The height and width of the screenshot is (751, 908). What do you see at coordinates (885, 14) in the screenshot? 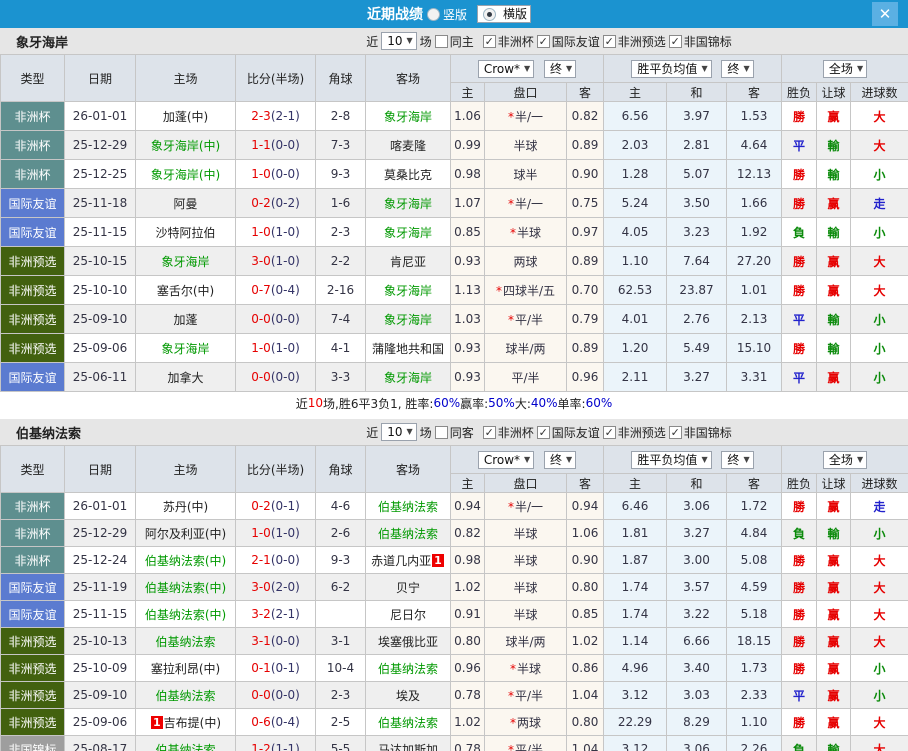
I see `close-button: ✕` at bounding box center [885, 14].